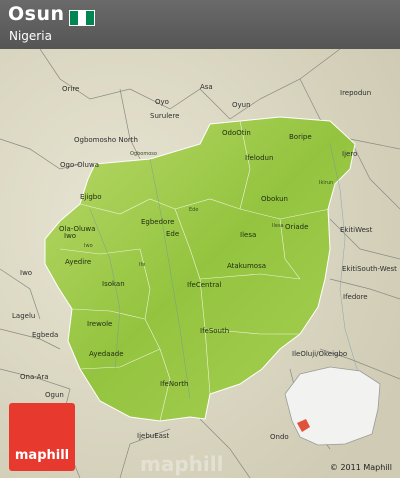 Image resolution: width=400 pixels, height=478 pixels. Describe the element at coordinates (356, 230) in the screenshot. I see `place-label: EkitiWest` at that location.